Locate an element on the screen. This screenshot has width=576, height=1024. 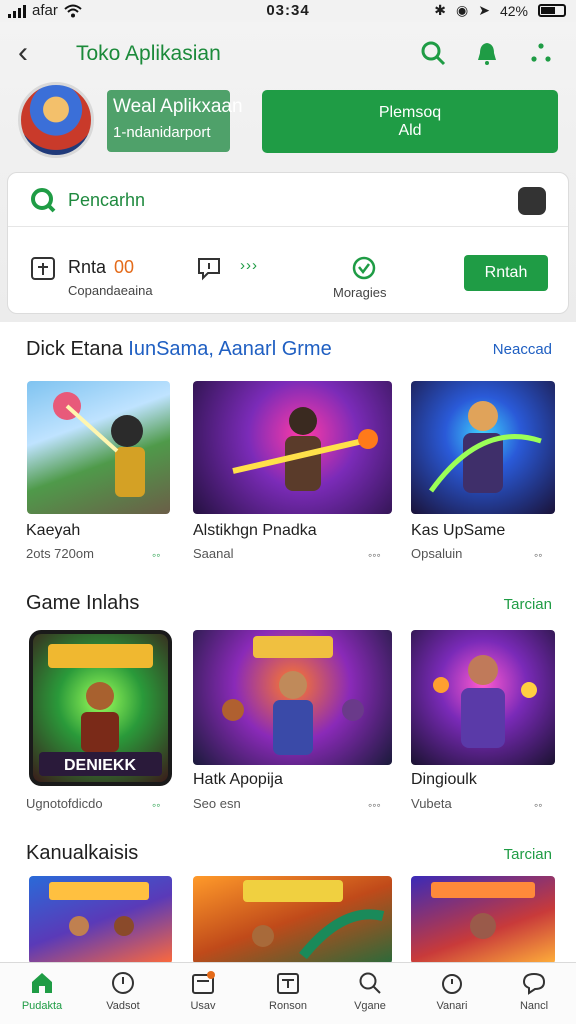
status-bar: afar 03:34 ✱ ◉ ➤ 42% is located at coordinates (288, 11).